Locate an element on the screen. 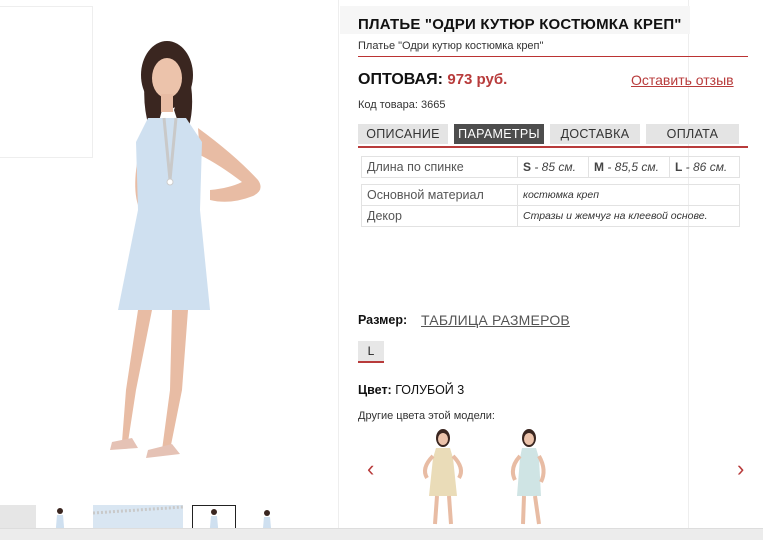 This screenshot has width=763, height=544. size-label: Размер: is located at coordinates (383, 320).